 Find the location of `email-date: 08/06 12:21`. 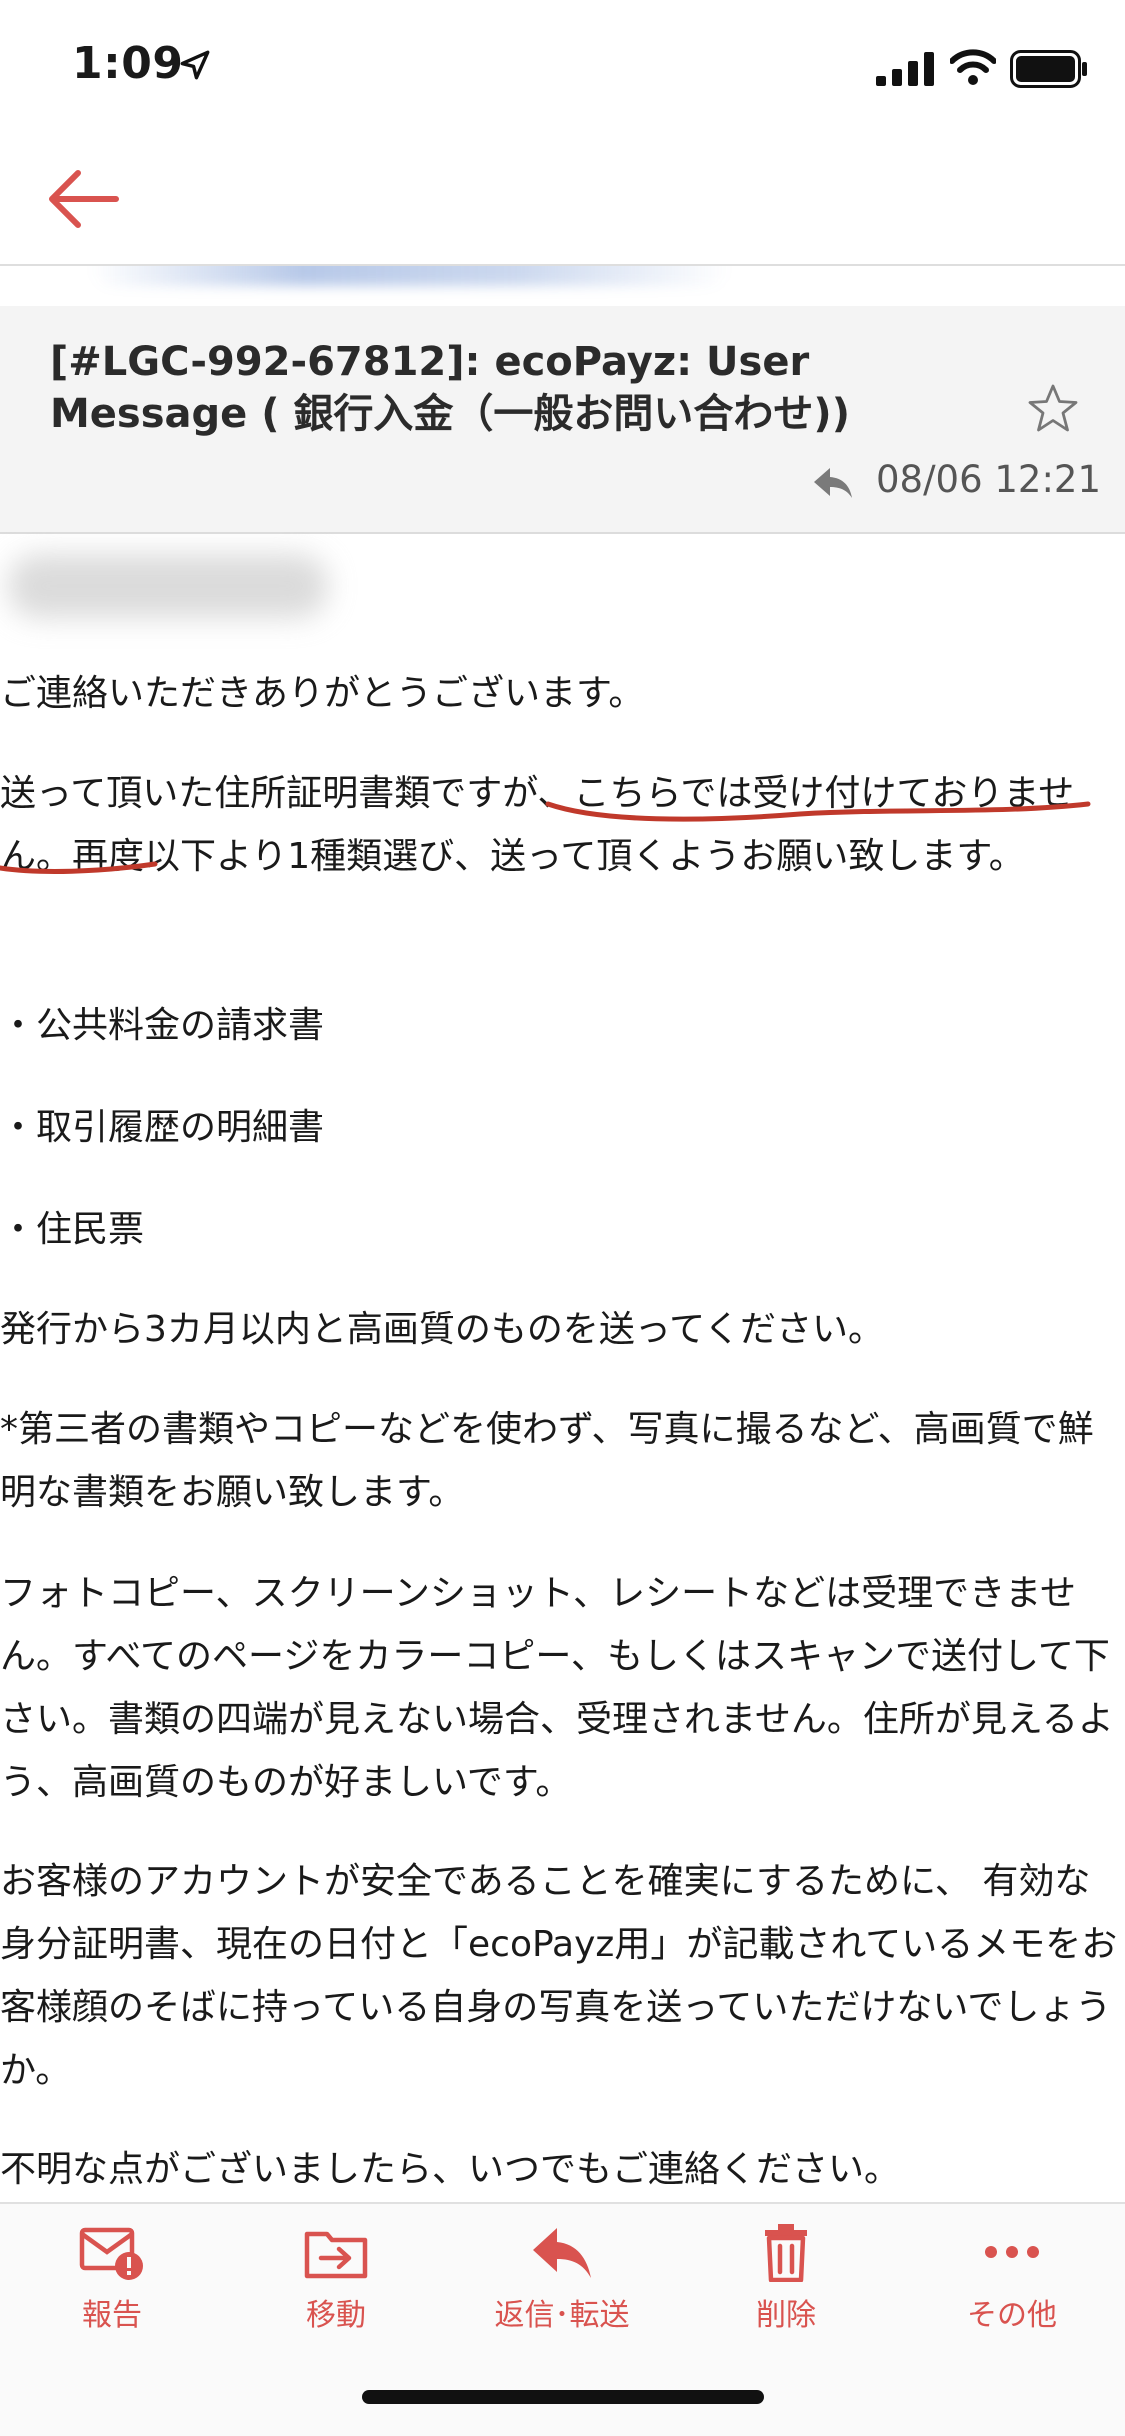

email-date: 08/06 12:21 is located at coordinates (989, 479).